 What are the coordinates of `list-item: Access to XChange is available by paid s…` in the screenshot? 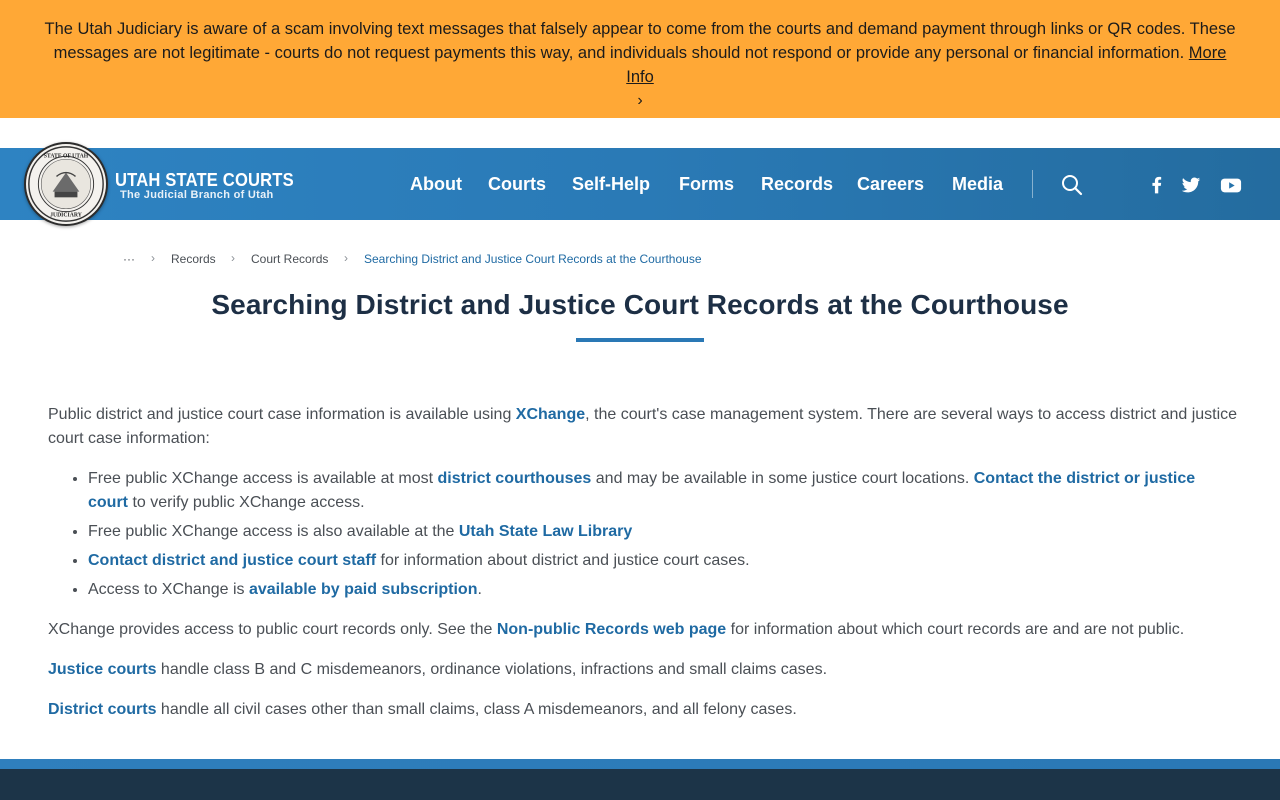 It's located at (663, 590).